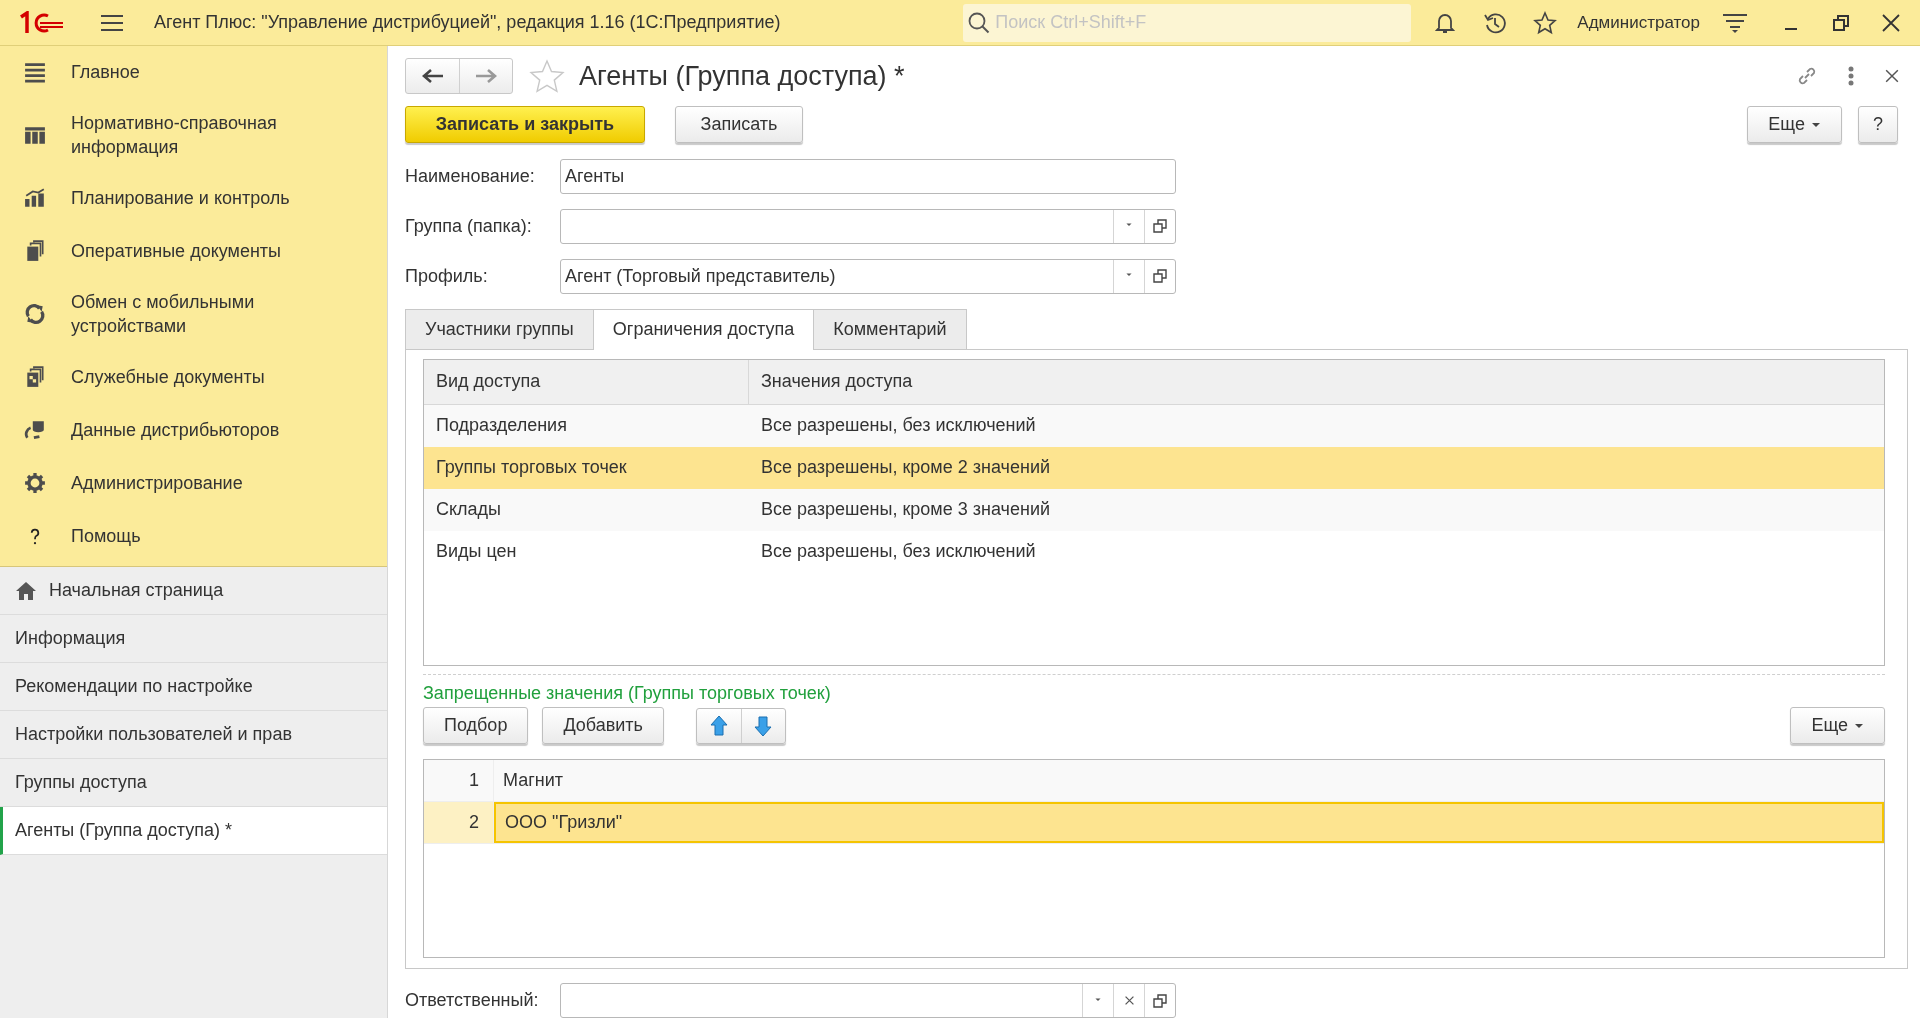 The width and height of the screenshot is (1920, 1018). Describe the element at coordinates (432, 76) in the screenshot. I see `arrow-left-icon` at that location.